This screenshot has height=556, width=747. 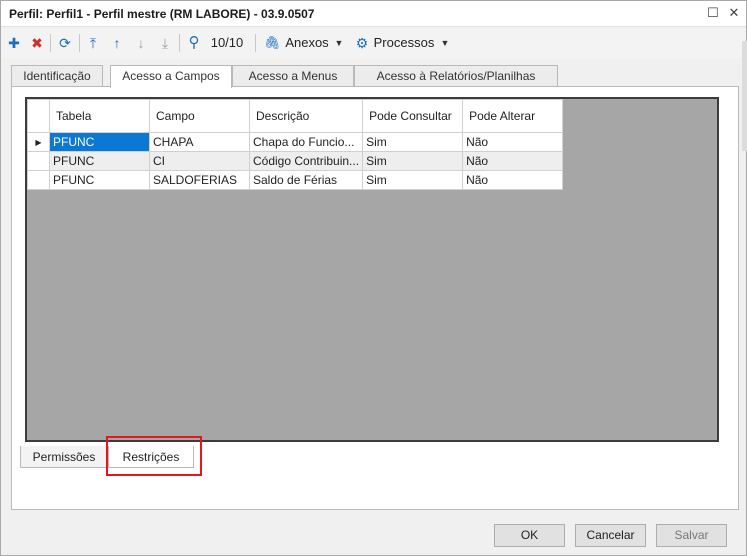 I want to click on processes-button: Processos, so click(x=404, y=43).